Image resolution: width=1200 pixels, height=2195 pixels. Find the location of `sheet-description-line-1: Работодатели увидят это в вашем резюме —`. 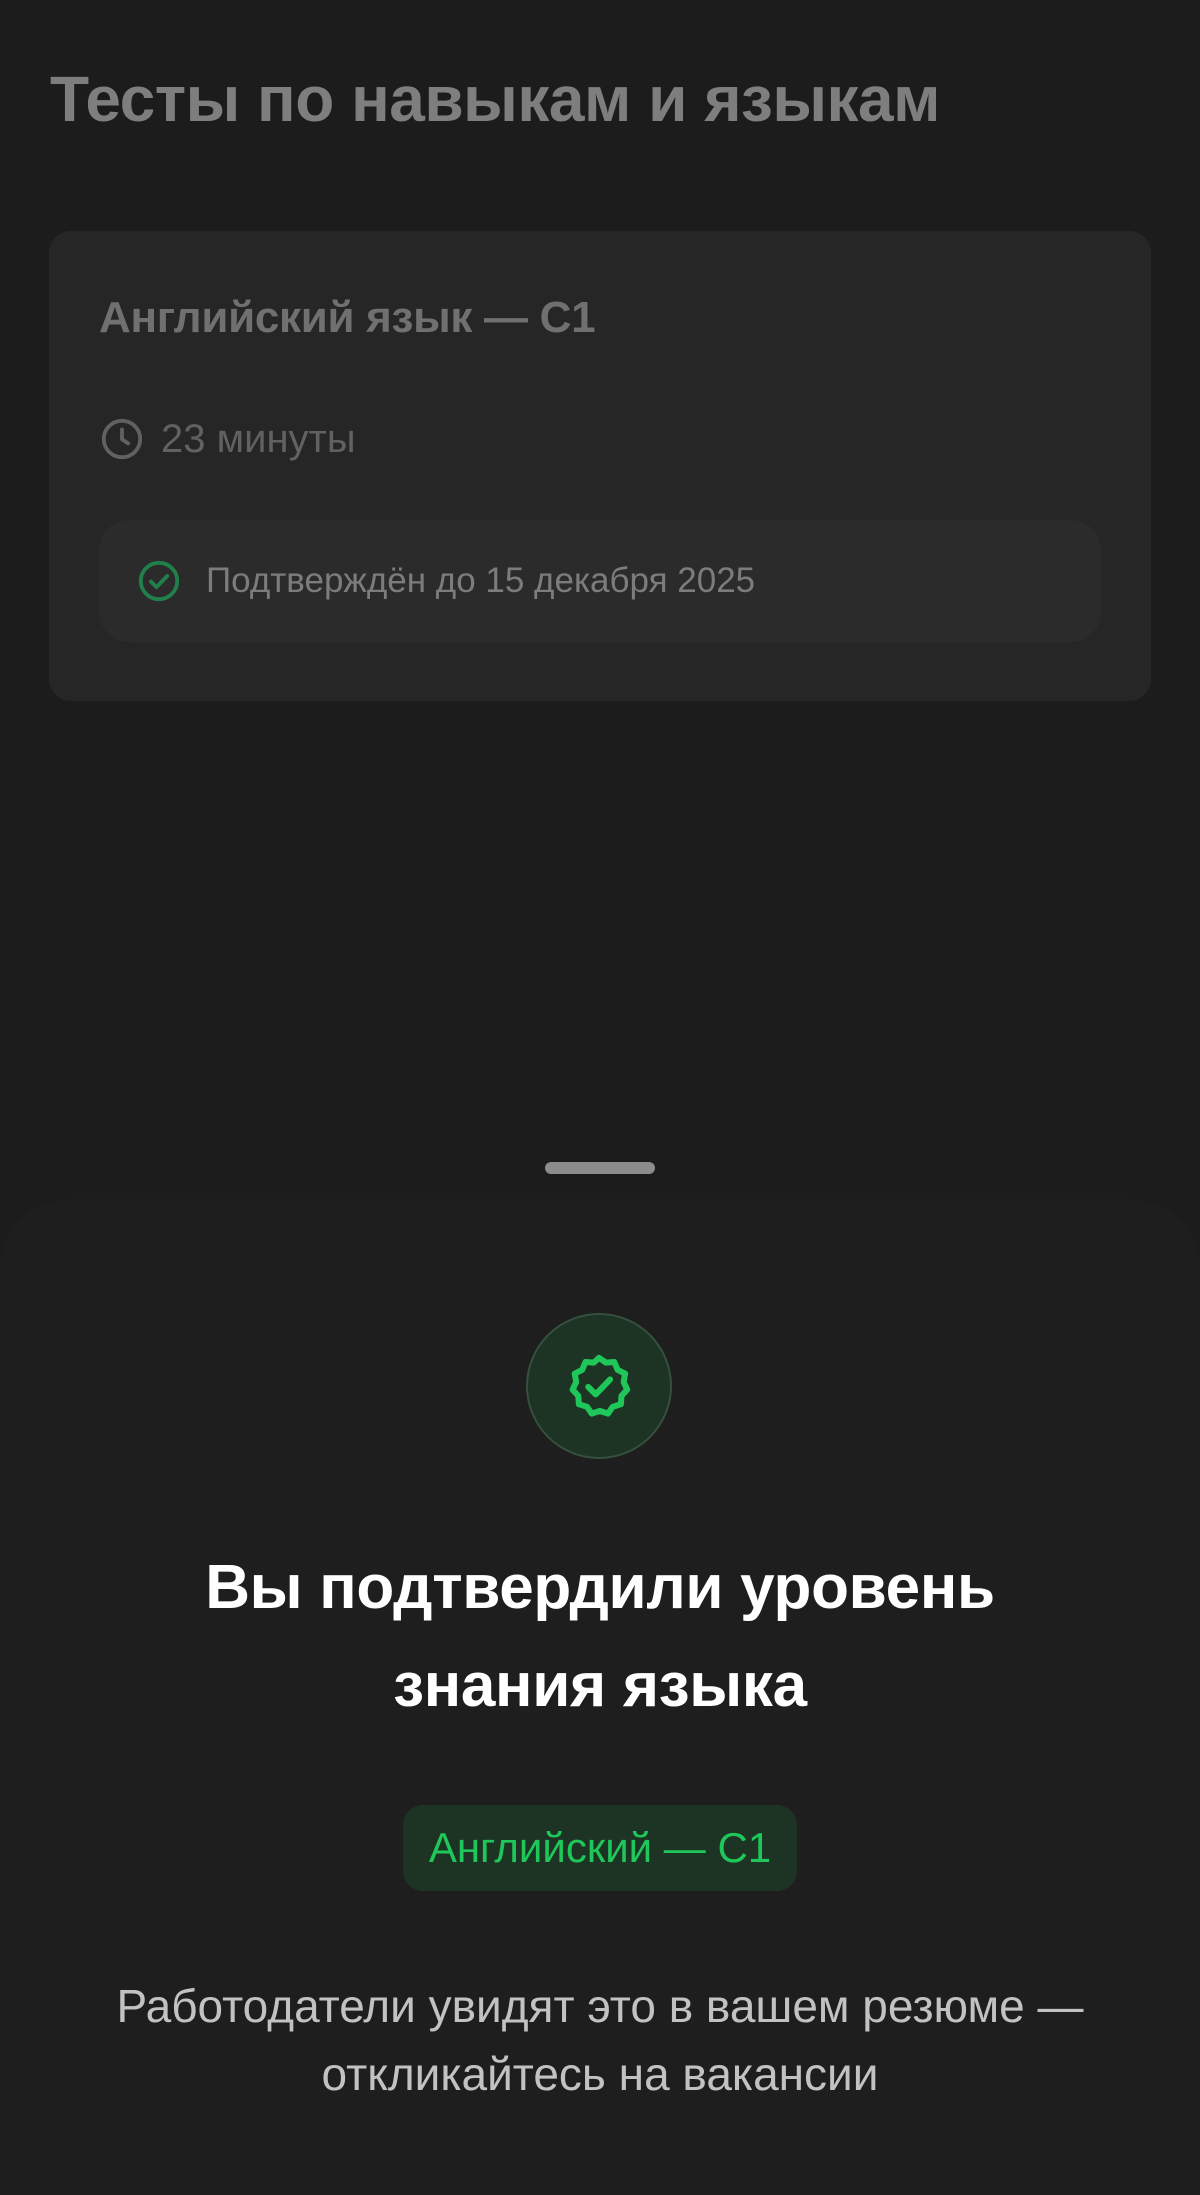

sheet-description-line-1: Работодатели увидят это в вашем резюме — is located at coordinates (600, 2006).